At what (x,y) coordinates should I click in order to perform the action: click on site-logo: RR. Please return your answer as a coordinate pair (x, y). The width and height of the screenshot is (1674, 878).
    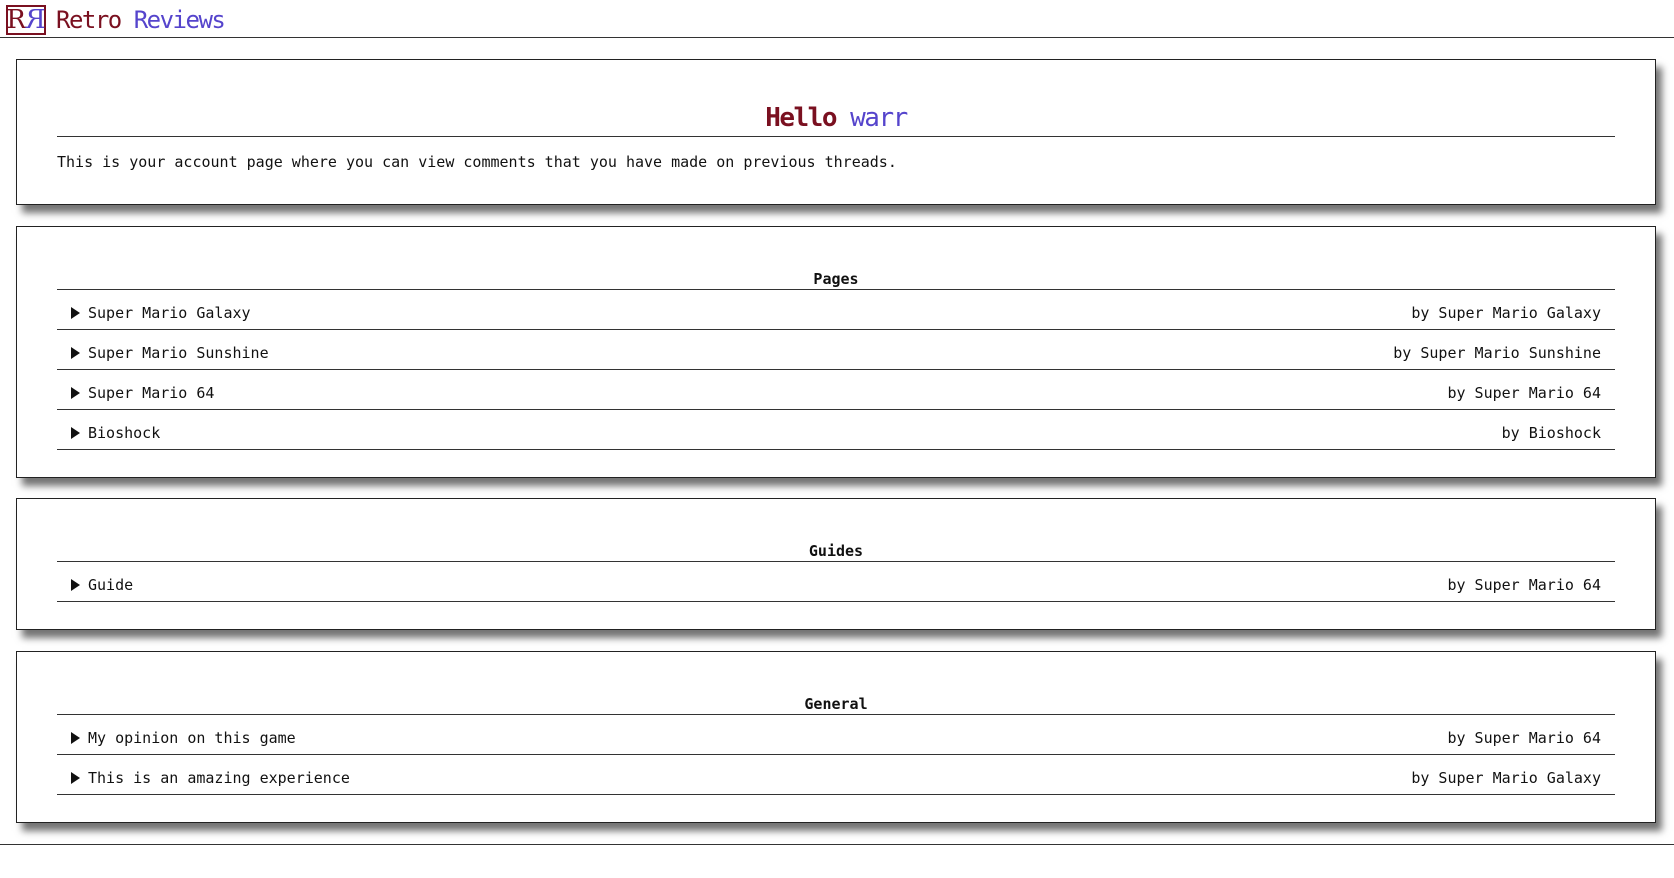
    Looking at the image, I should click on (26, 19).